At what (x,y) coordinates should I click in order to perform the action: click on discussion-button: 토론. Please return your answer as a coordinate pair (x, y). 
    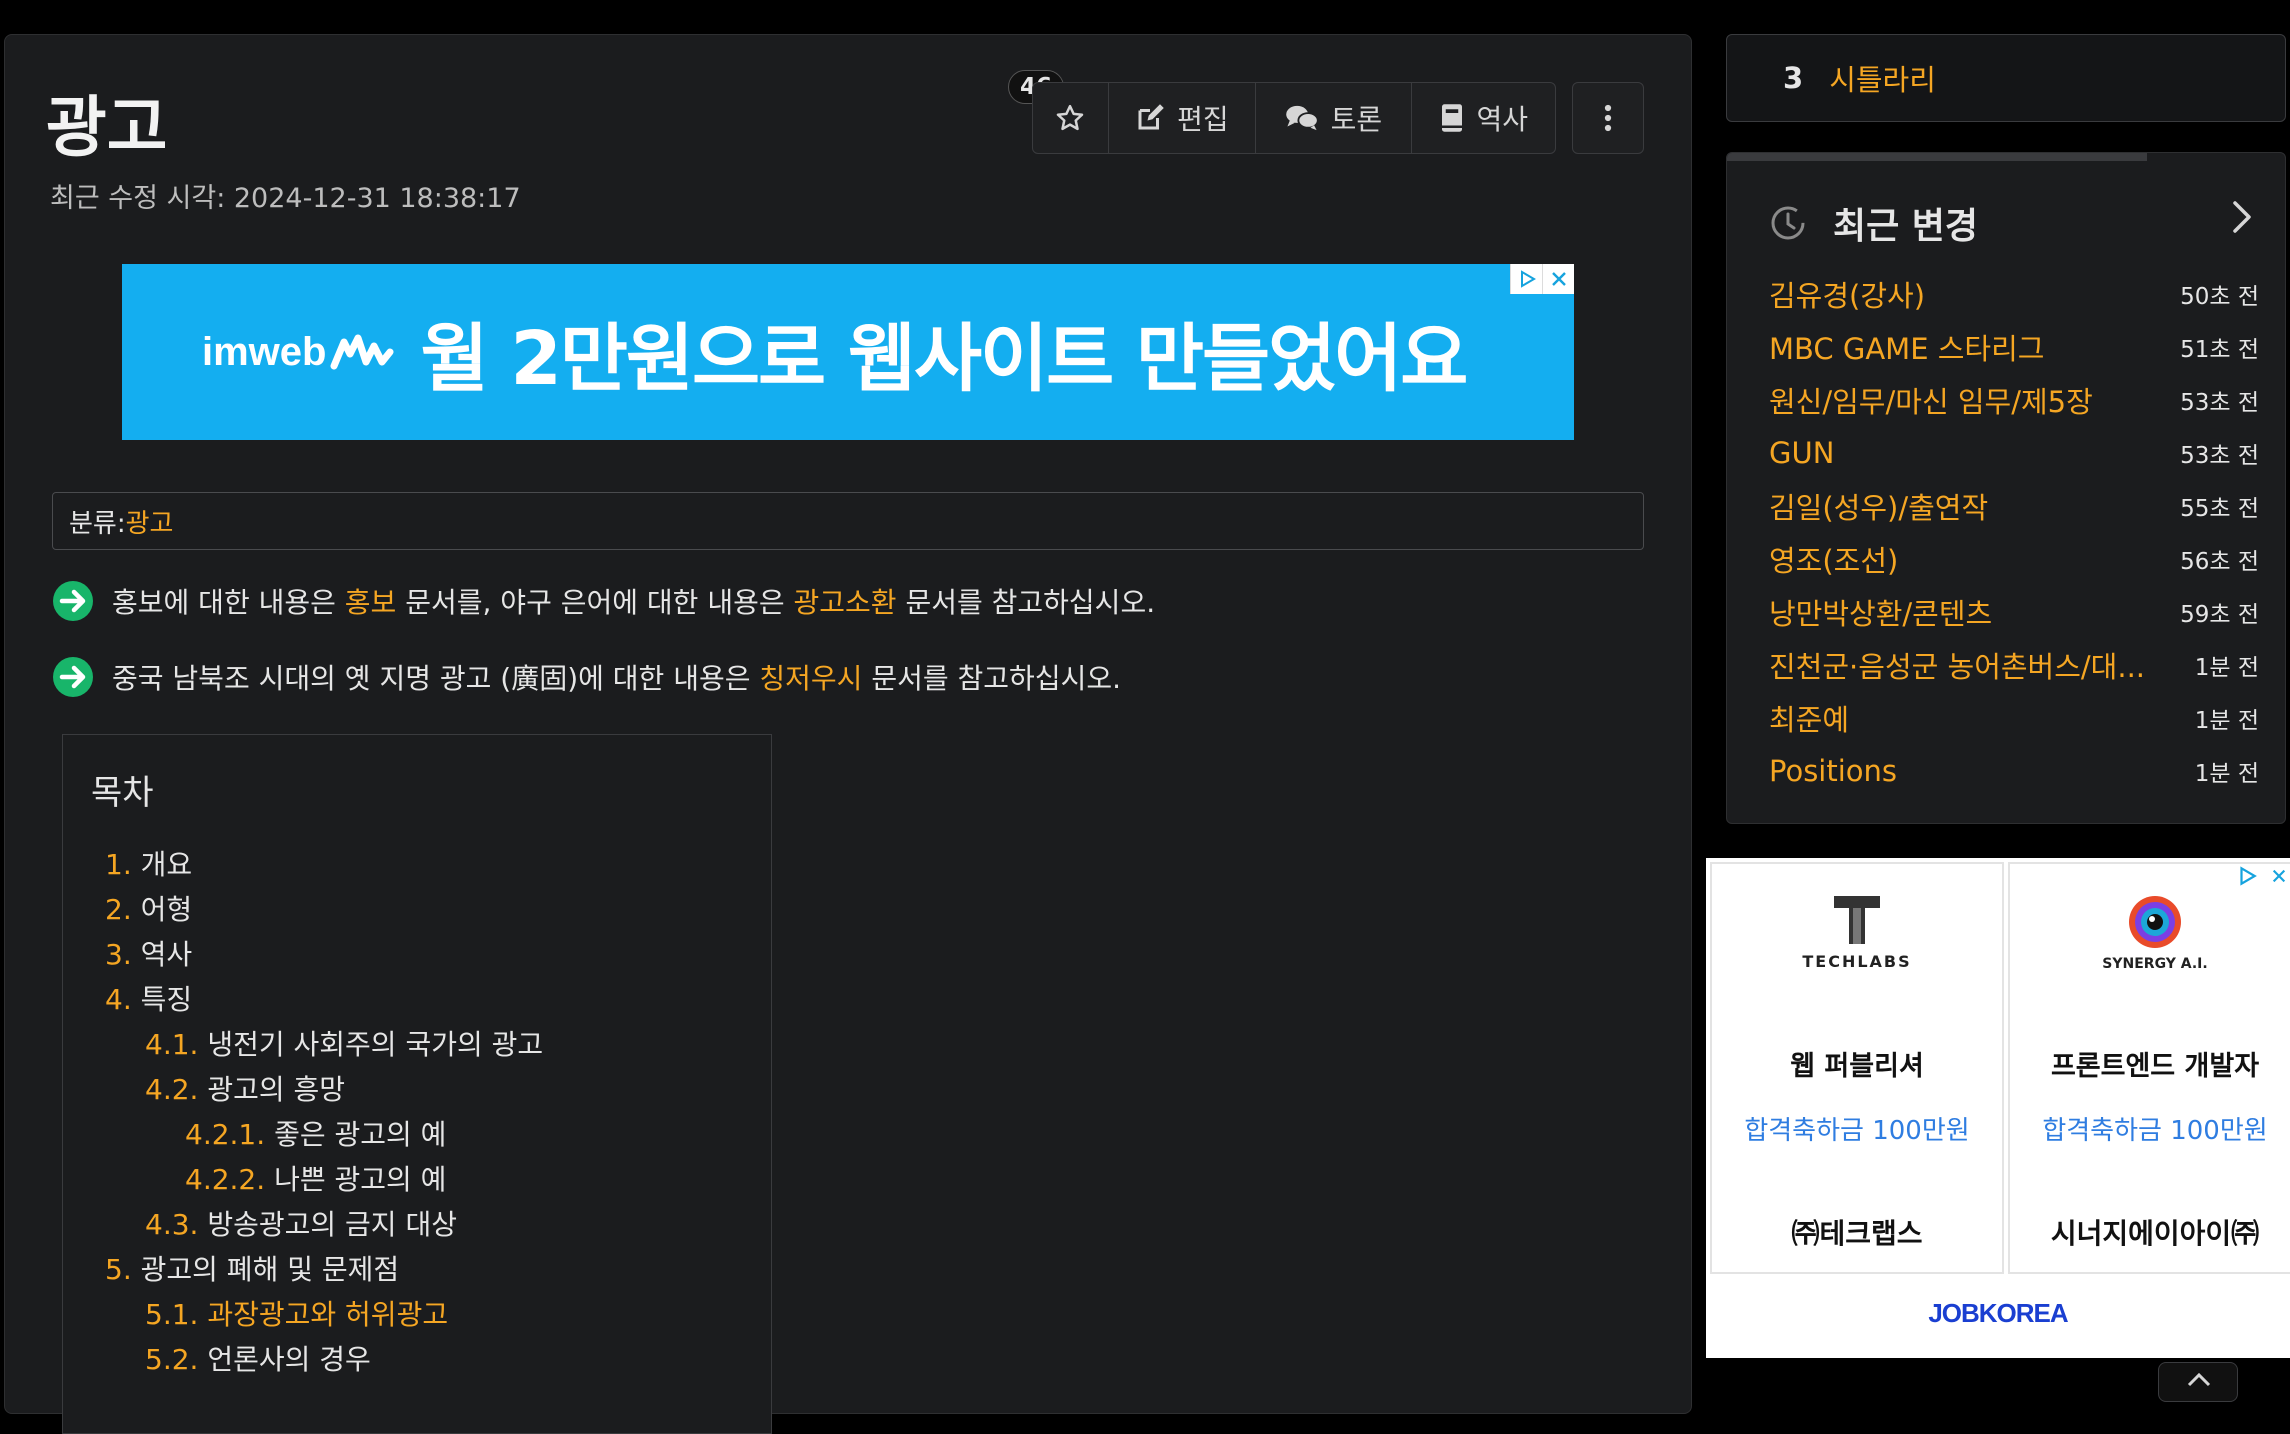
    Looking at the image, I should click on (1334, 118).